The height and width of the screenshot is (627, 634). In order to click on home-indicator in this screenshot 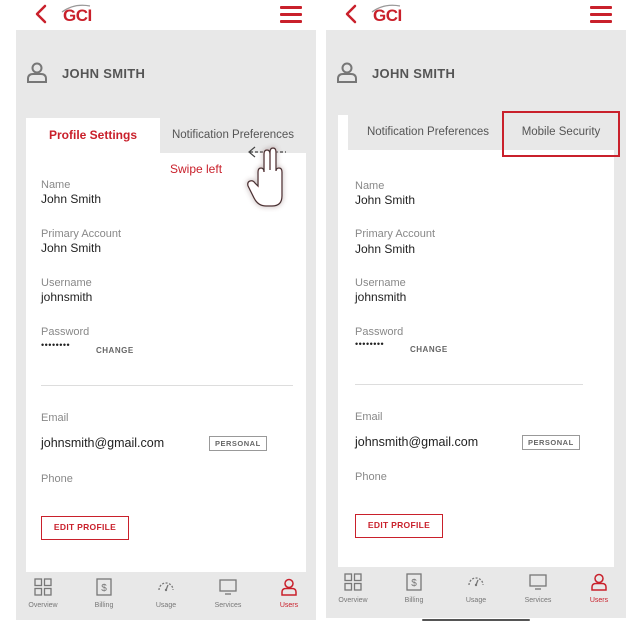, I will do `click(476, 620)`.